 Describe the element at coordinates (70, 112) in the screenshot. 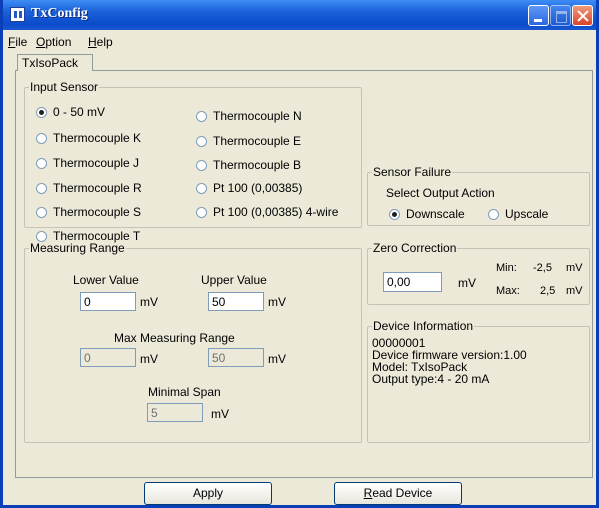

I see `radio-0-50mv: 0 - 50 mV` at that location.